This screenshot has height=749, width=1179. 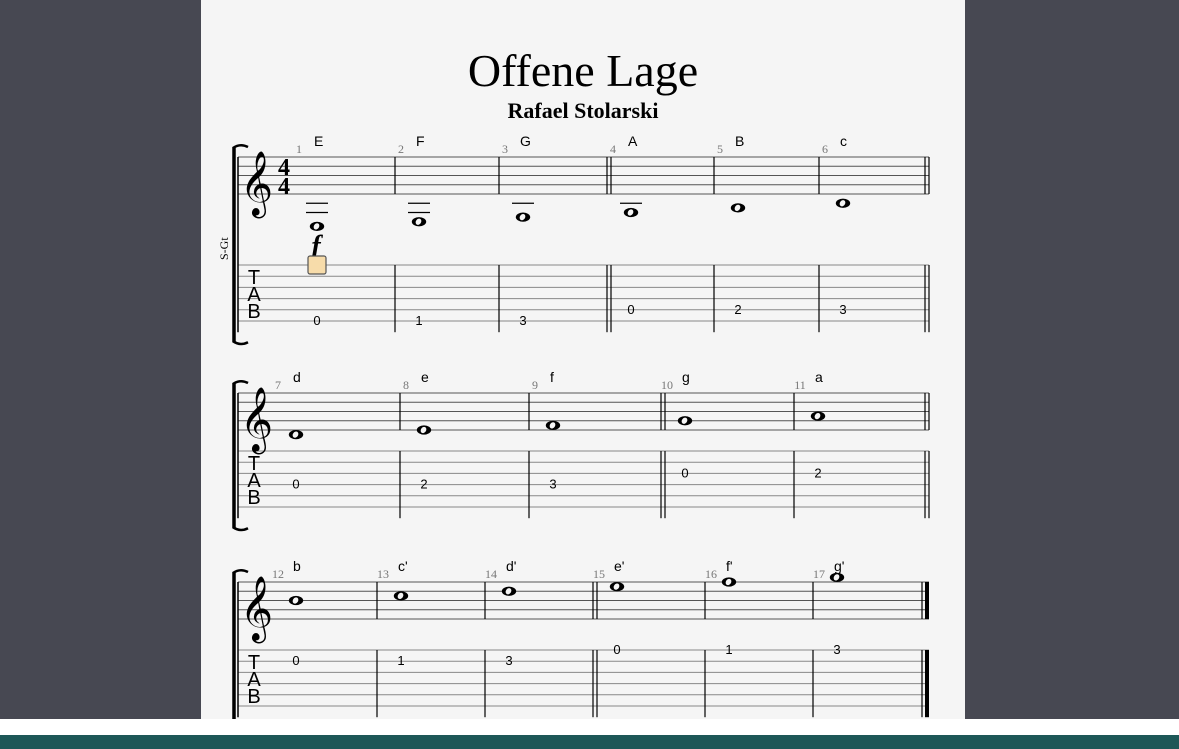 I want to click on measure-number: 2, so click(x=401, y=149).